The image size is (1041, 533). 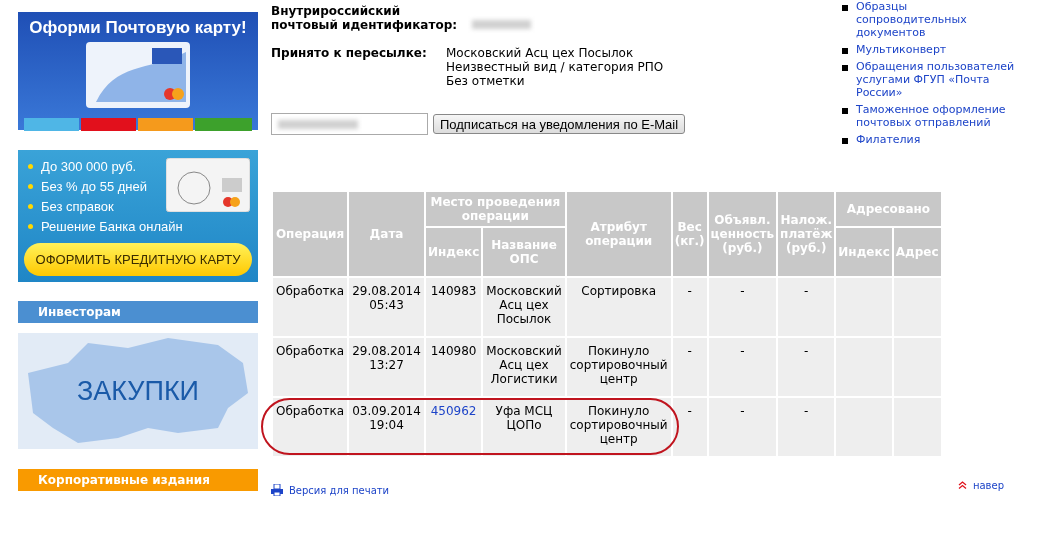 I want to click on accepted-value: Без отметки, so click(x=486, y=81).